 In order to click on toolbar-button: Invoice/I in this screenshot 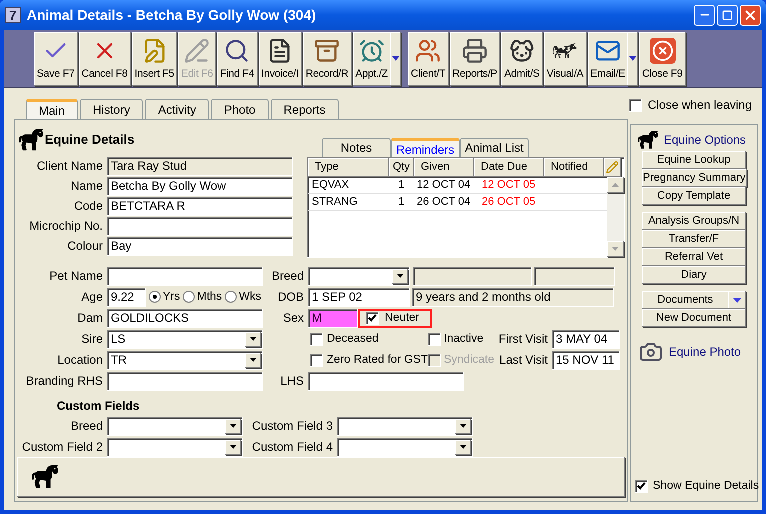, I will do `click(280, 59)`.